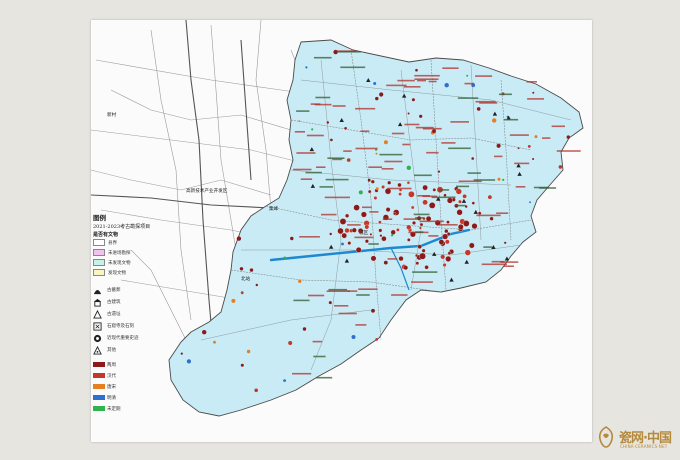 Image resolution: width=680 pixels, height=460 pixels. I want to click on legend-label-han: 汉代, so click(111, 376).